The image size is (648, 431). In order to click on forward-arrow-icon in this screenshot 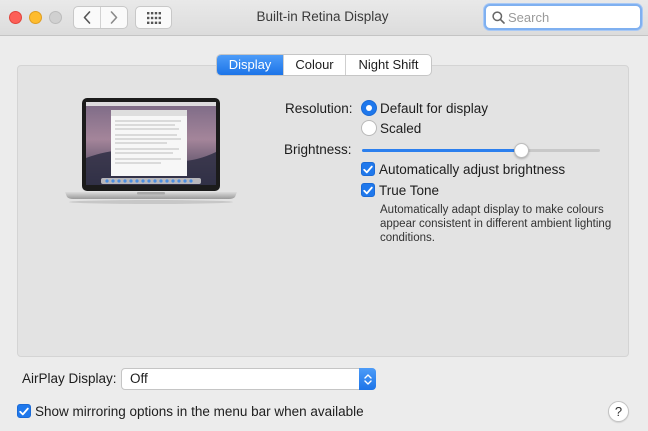, I will do `click(114, 17)`.